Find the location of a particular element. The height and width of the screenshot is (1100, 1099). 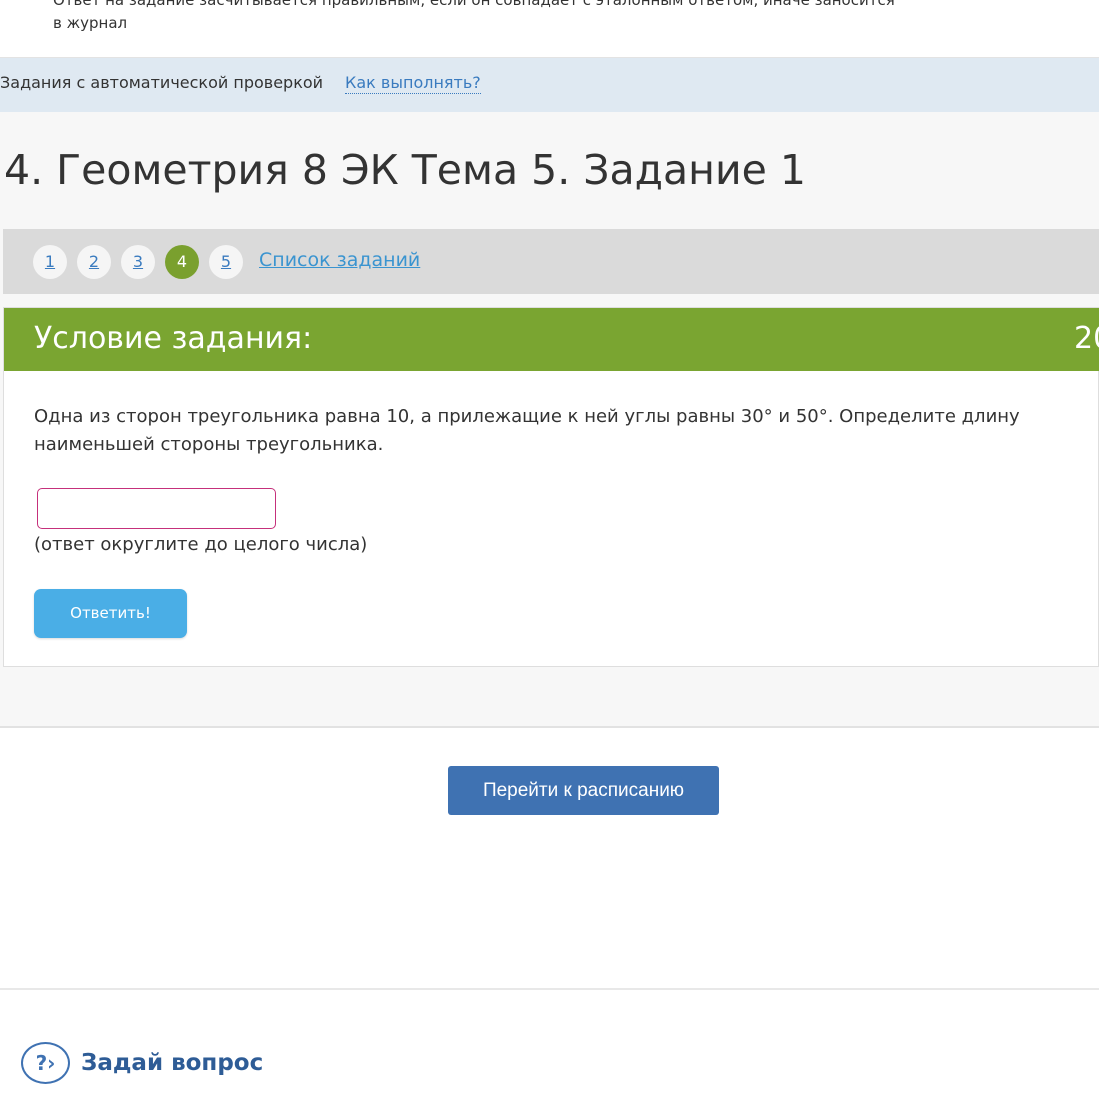

ask-question-section: ?› Задай вопрос is located at coordinates (549, 1044).